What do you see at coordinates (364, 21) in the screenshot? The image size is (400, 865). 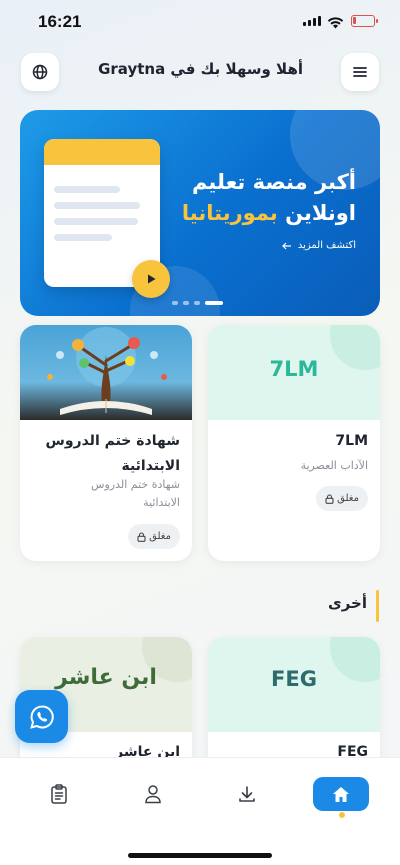 I see `battery-icon` at bounding box center [364, 21].